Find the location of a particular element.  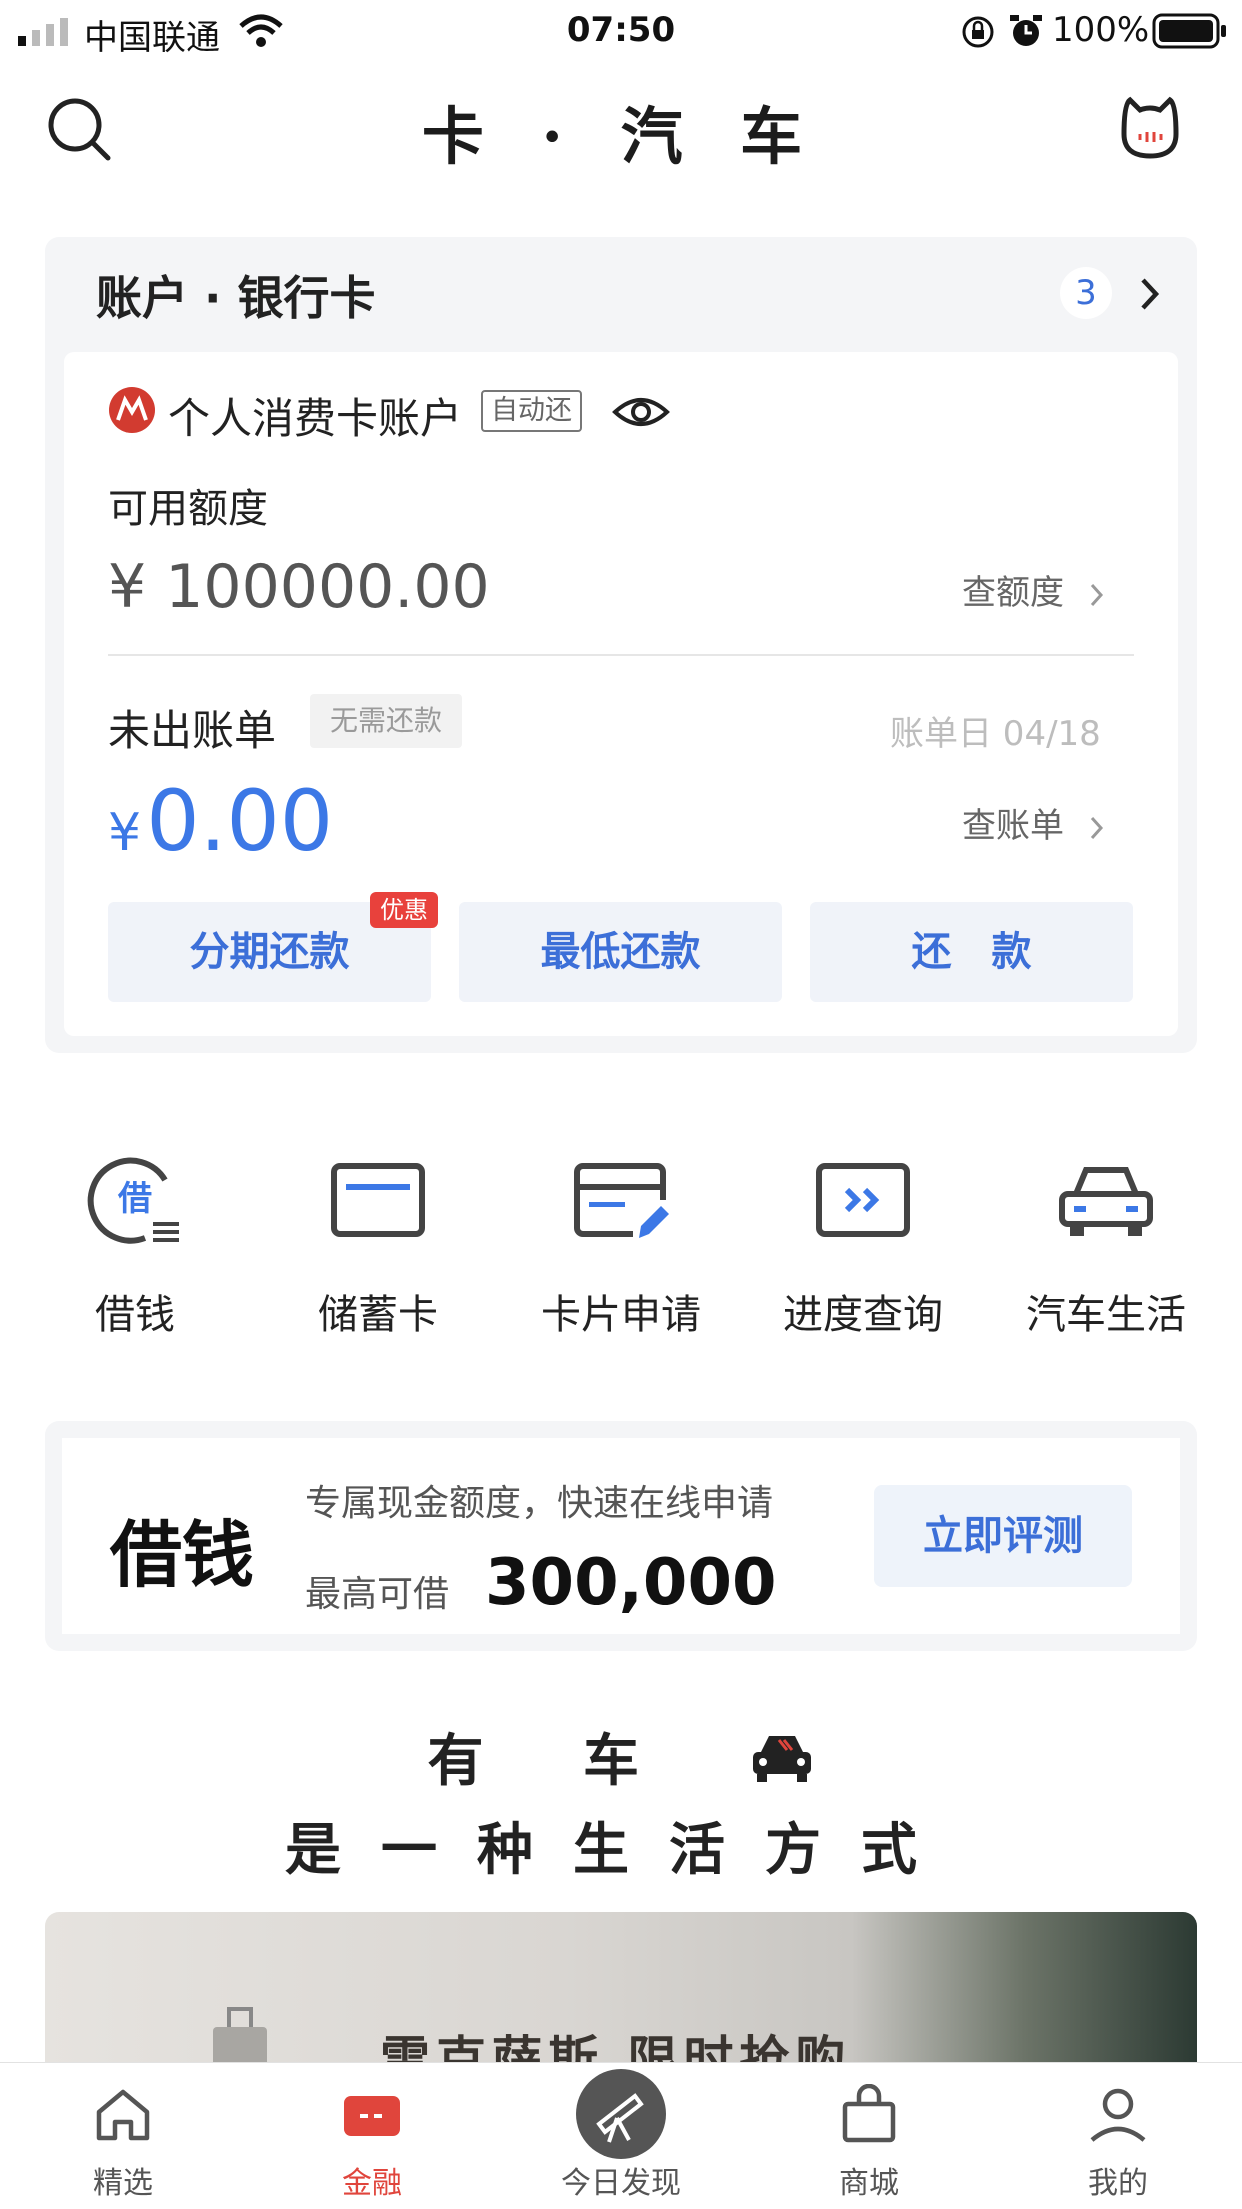

eye-icon is located at coordinates (641, 412).